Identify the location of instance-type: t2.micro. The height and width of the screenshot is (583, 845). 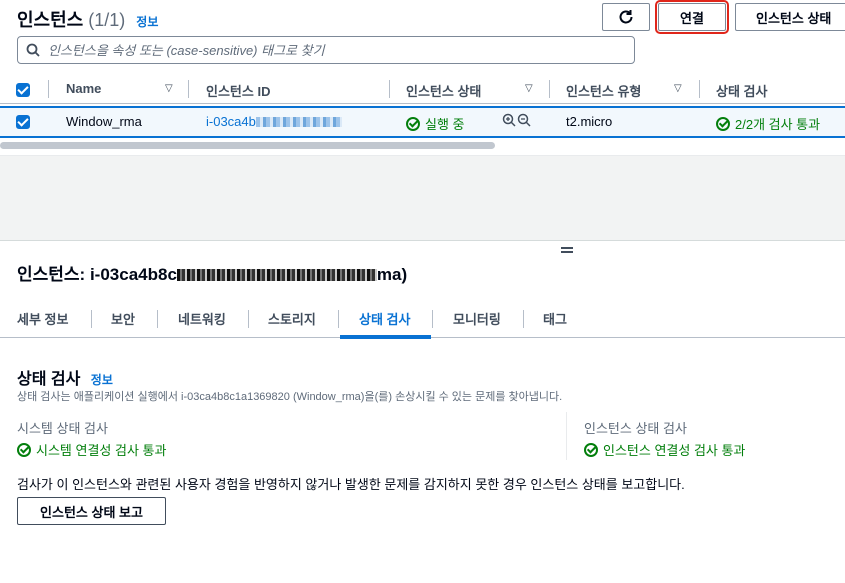
(589, 121).